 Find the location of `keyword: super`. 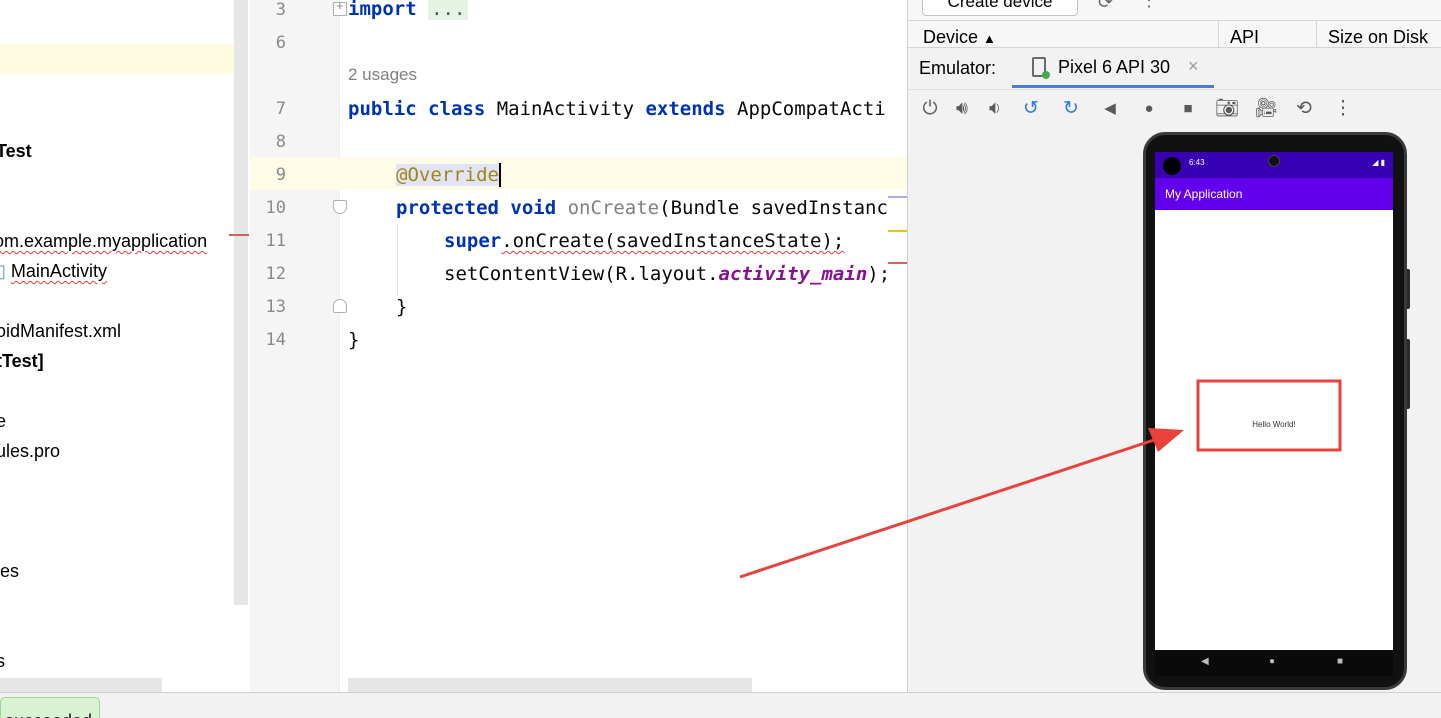

keyword: super is located at coordinates (473, 241).